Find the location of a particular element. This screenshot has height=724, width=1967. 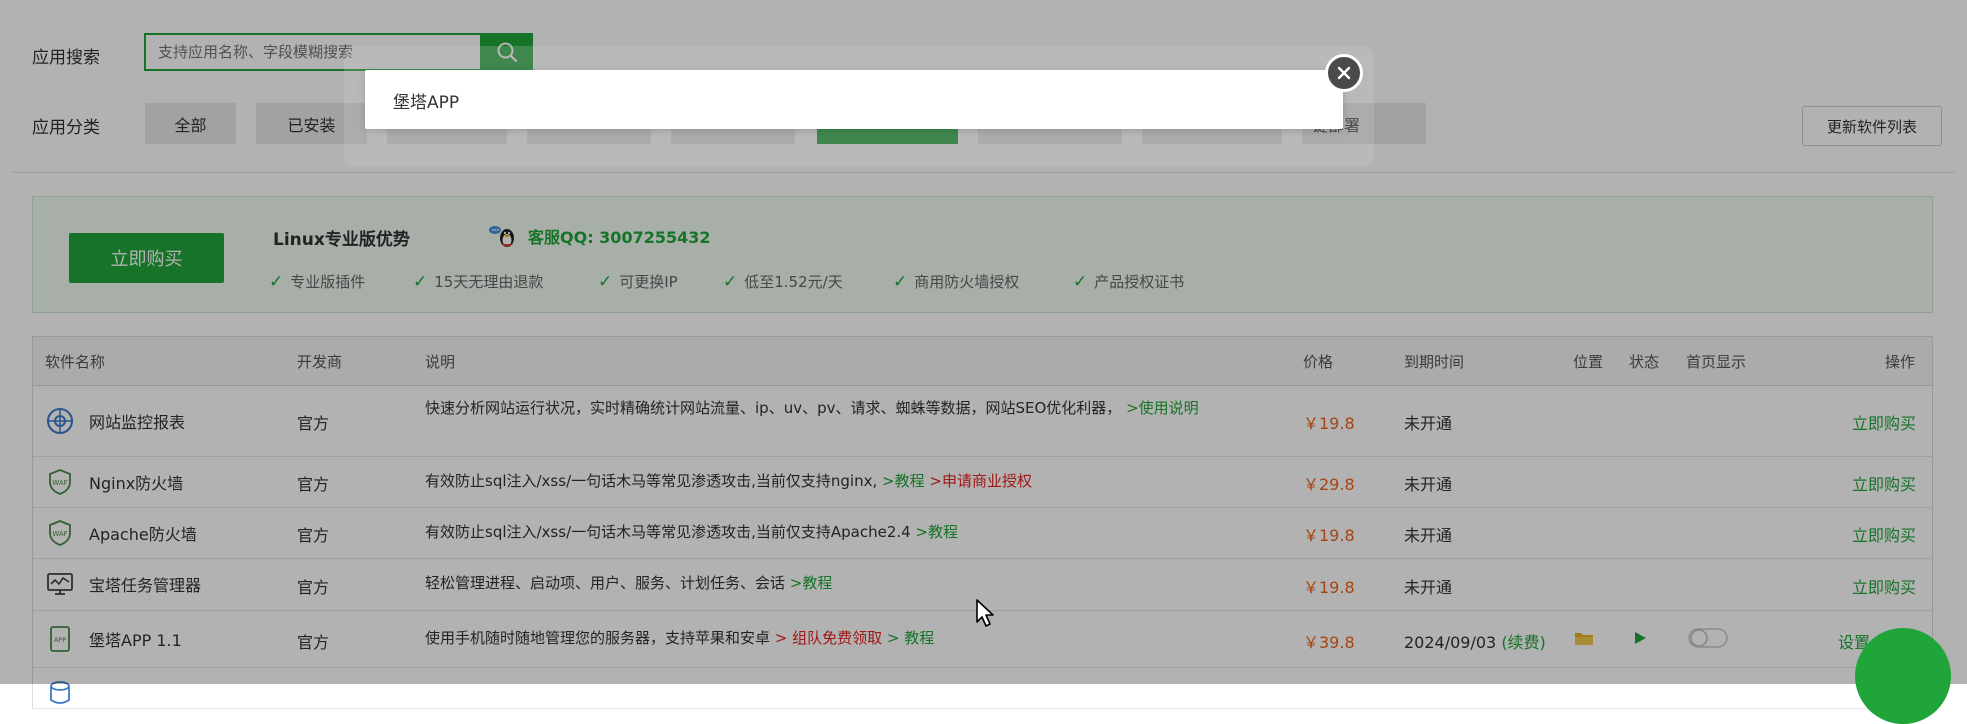

close-icon is located at coordinates (1344, 73).